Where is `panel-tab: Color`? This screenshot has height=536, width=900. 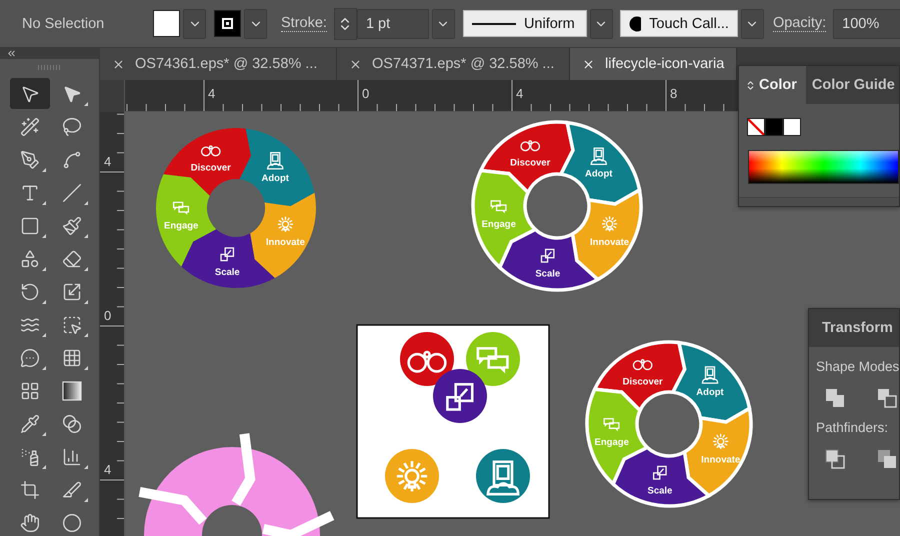
panel-tab: Color is located at coordinates (772, 85).